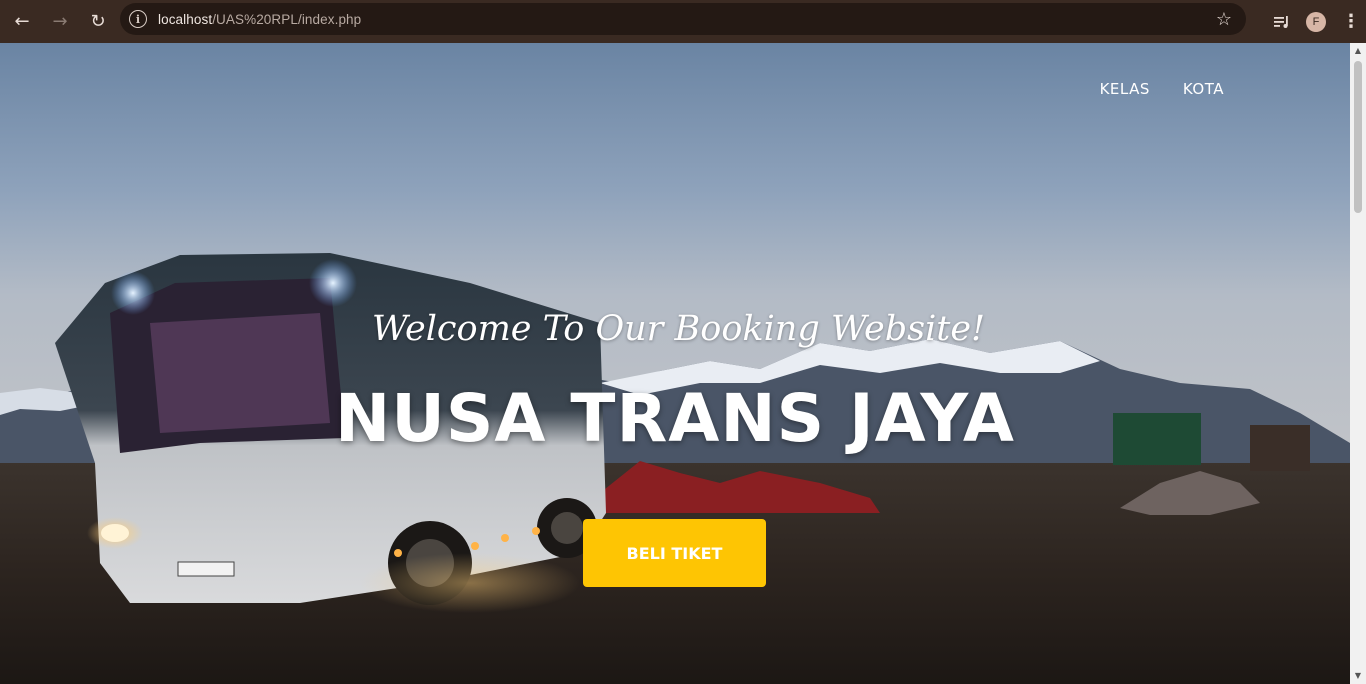  I want to click on hero-title: NUSA TRANS JAYA, so click(675, 418).